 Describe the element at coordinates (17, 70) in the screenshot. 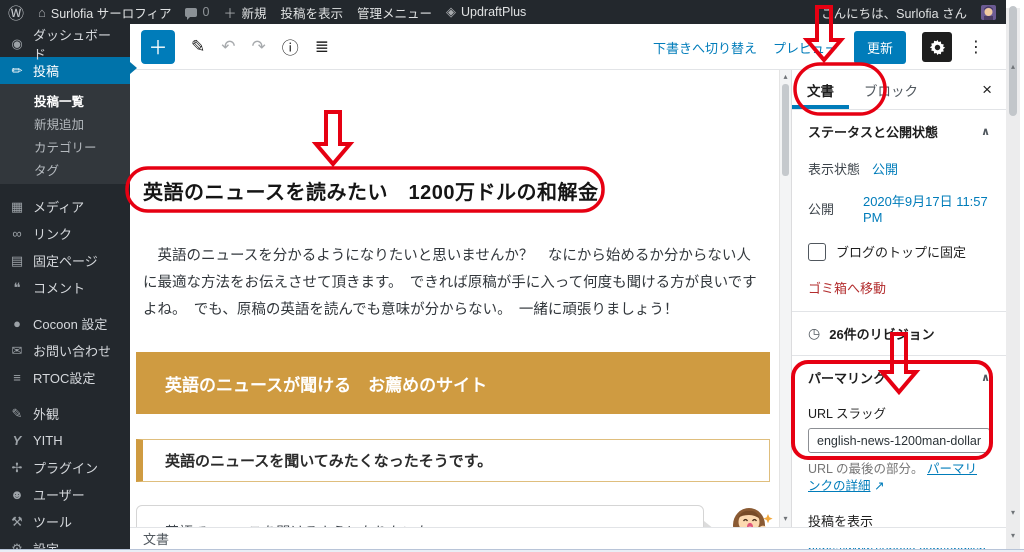

I see `pushpin-icon: ✏` at that location.